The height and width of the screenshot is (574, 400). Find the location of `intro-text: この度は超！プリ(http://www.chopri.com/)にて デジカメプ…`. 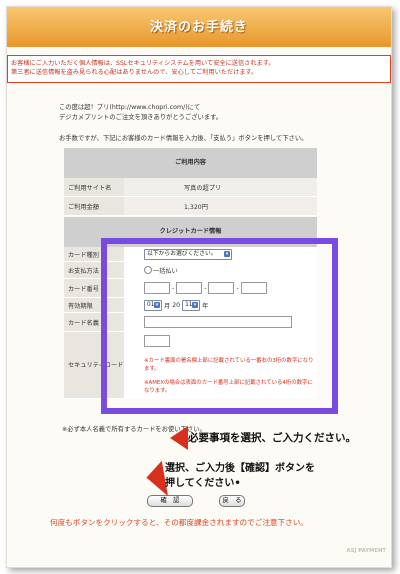

intro-text: この度は超！プリ(http://www.chopri.com/)にて デジカメプ… is located at coordinates (140, 113).